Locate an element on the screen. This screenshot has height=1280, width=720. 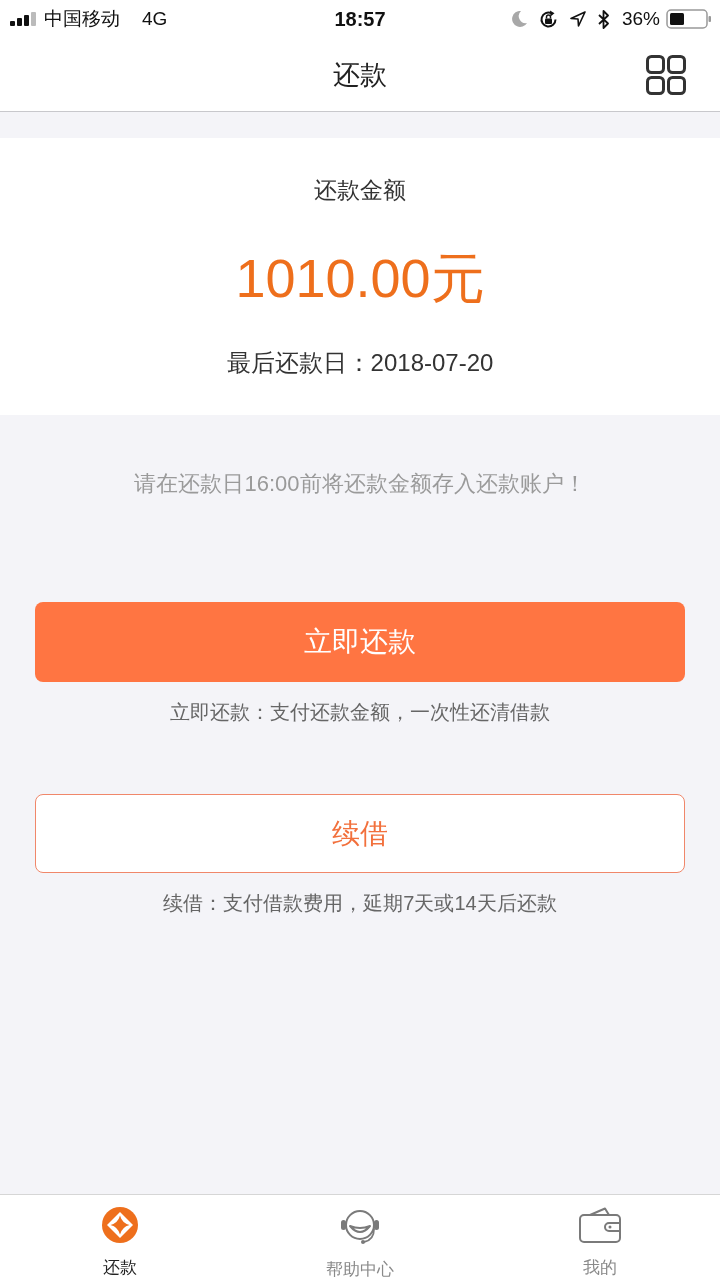
moon-icon is located at coordinates (519, 19).